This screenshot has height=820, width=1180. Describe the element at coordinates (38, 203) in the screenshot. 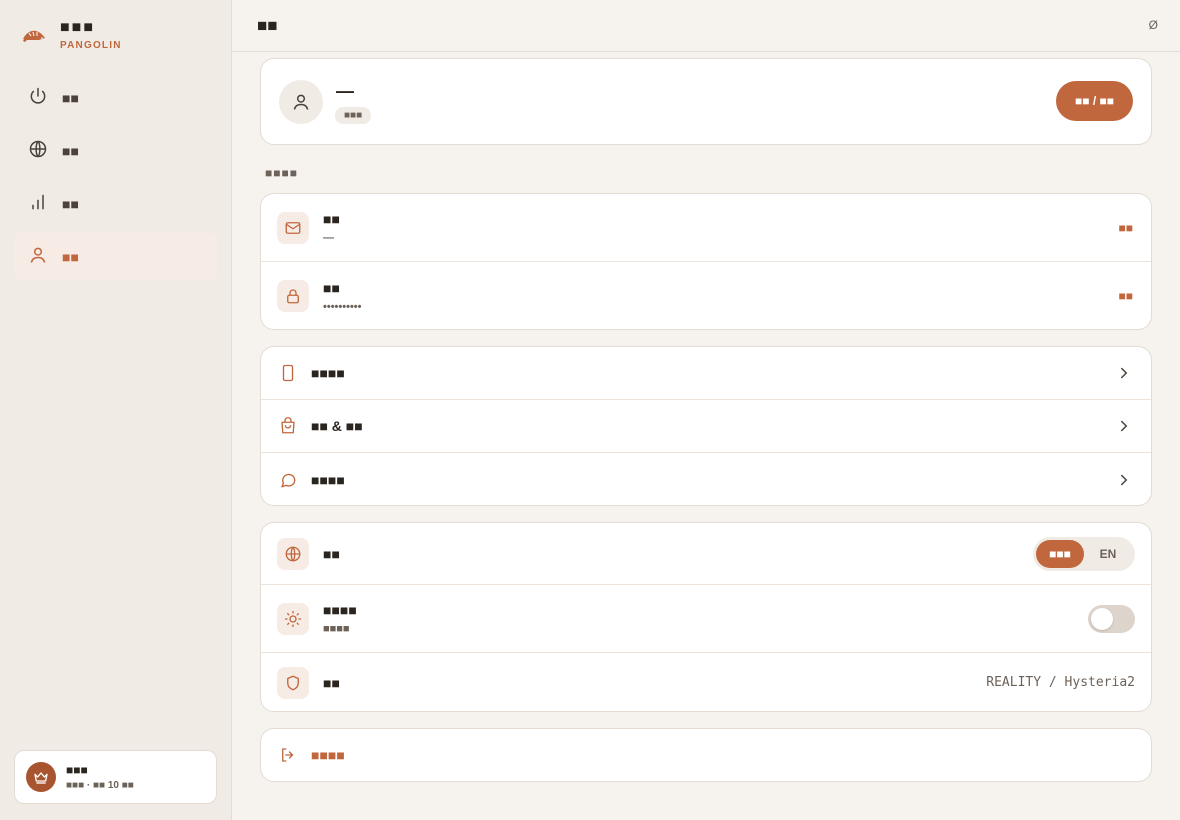

I see `stats-icon` at that location.